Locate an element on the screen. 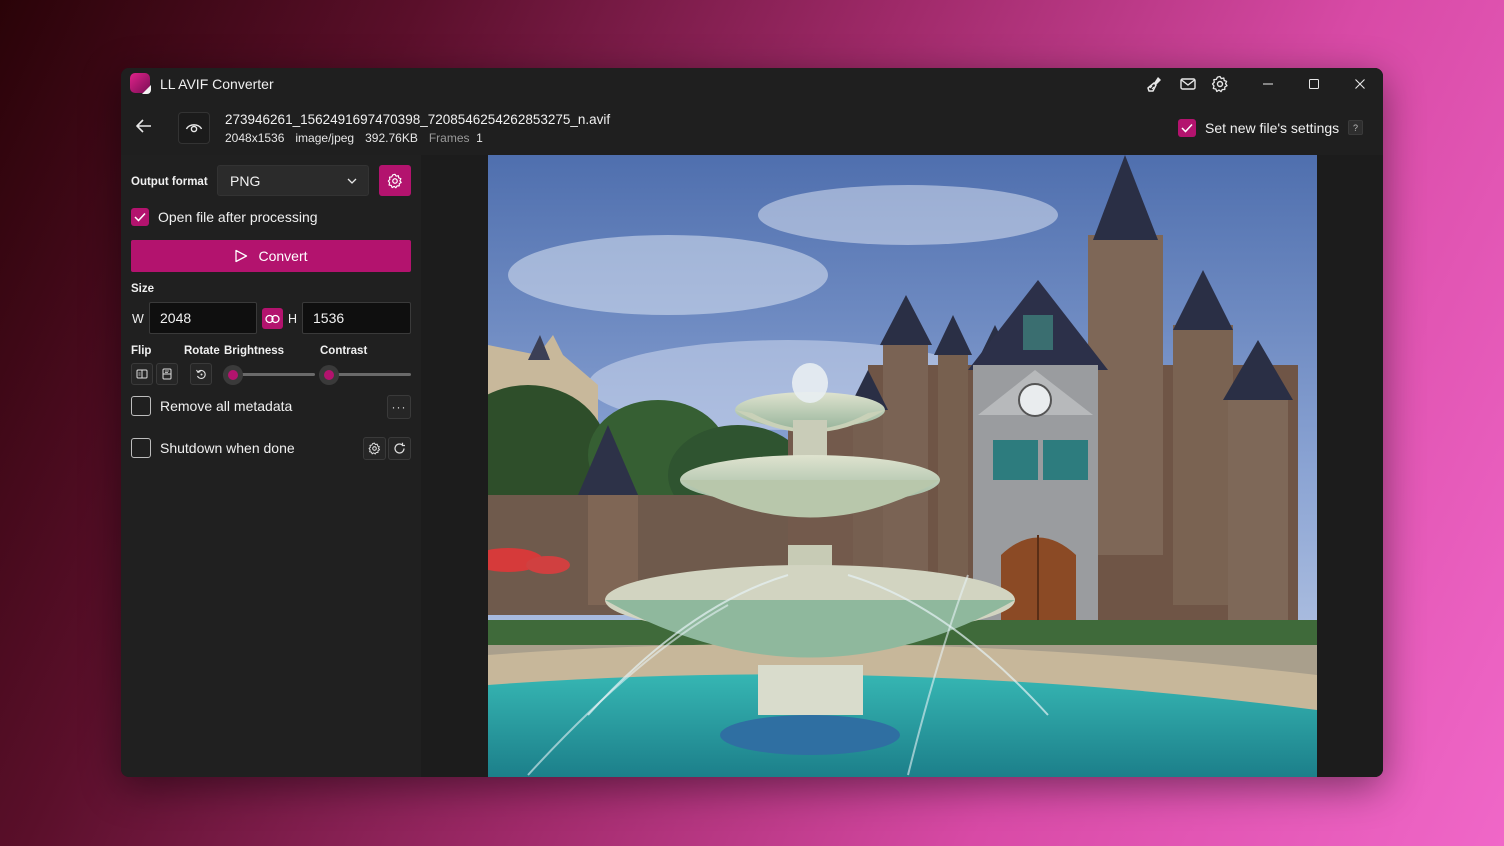 Image resolution: width=1504 pixels, height=846 pixels. shutdown-toggle: Shutdown when done is located at coordinates (213, 448).